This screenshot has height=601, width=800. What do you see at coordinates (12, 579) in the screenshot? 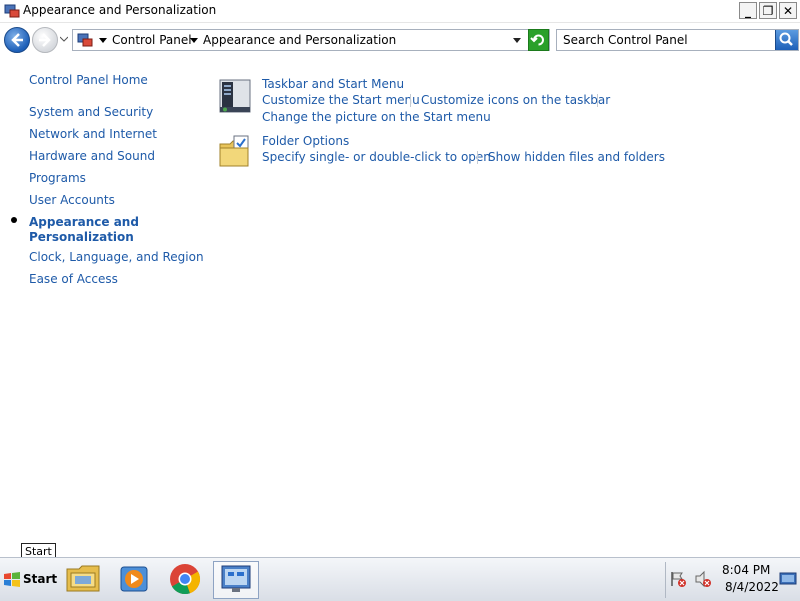
I see `windows-logo-icon` at bounding box center [12, 579].